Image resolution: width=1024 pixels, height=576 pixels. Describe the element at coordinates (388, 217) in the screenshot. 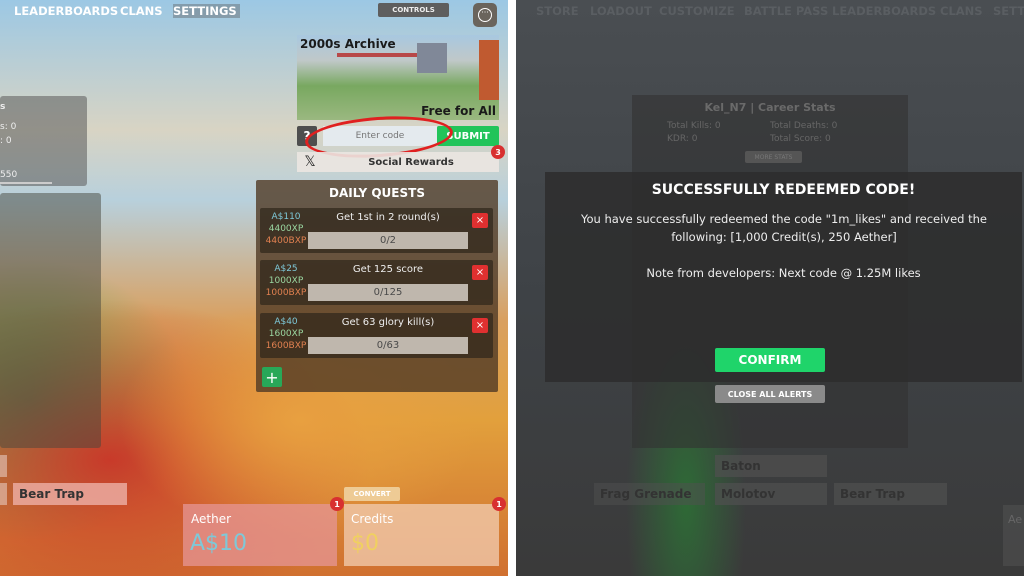

I see `quest-task: Get 1st in 2 round(s)` at that location.